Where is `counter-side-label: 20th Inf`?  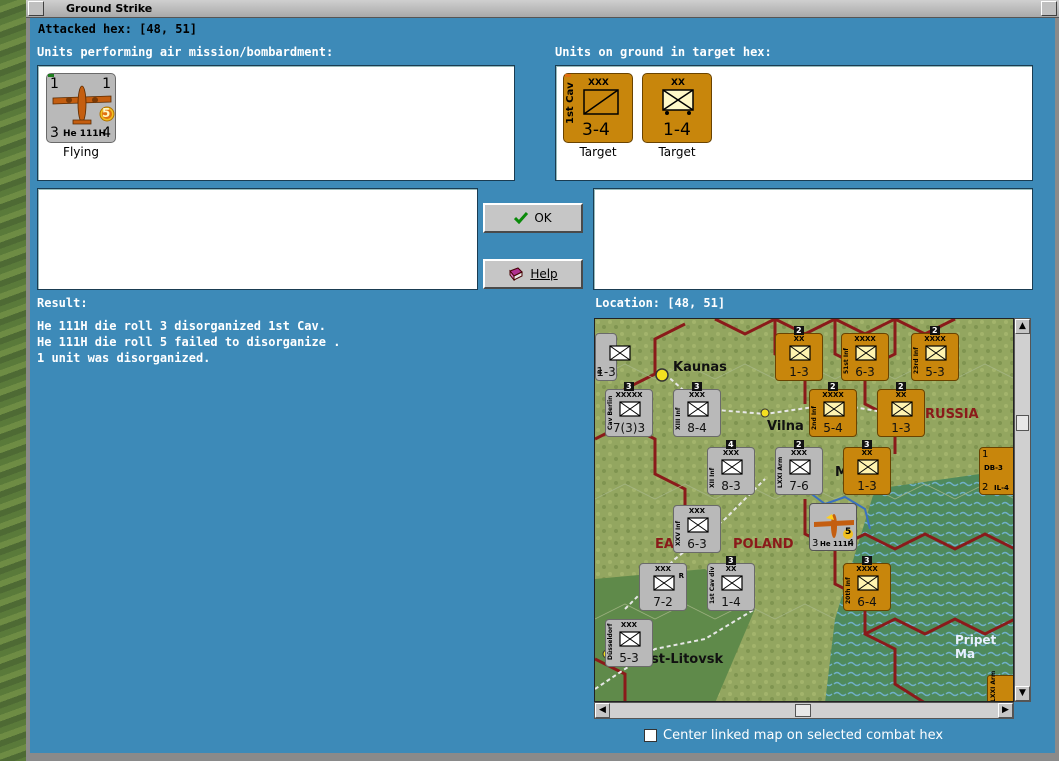
counter-side-label: 20th Inf is located at coordinates (848, 590).